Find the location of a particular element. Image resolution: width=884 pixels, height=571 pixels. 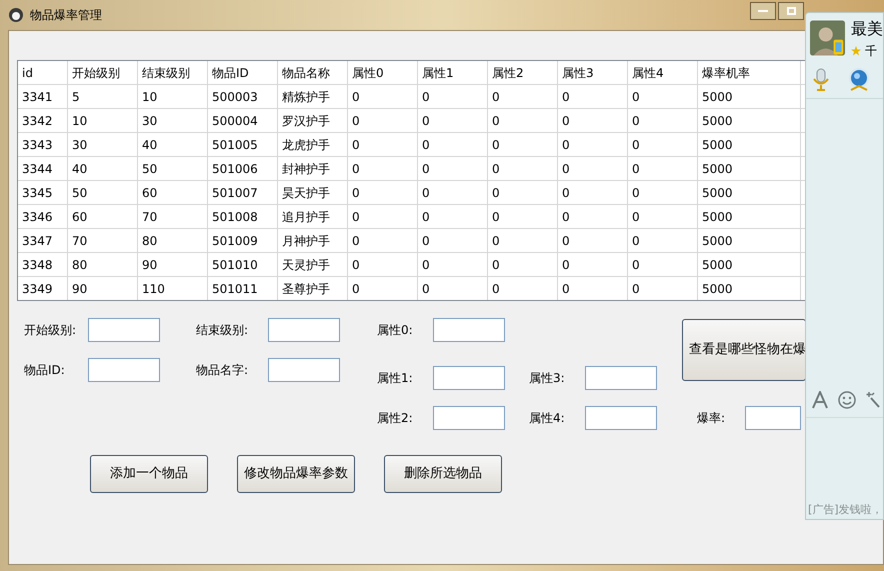

table-cell: 110 is located at coordinates (173, 288).